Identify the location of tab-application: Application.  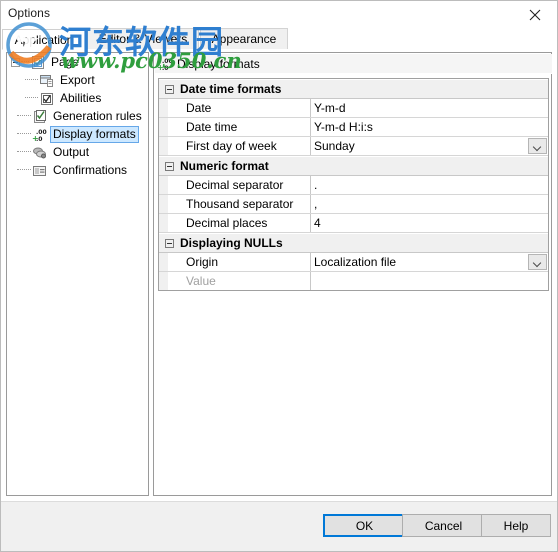
(44, 39).